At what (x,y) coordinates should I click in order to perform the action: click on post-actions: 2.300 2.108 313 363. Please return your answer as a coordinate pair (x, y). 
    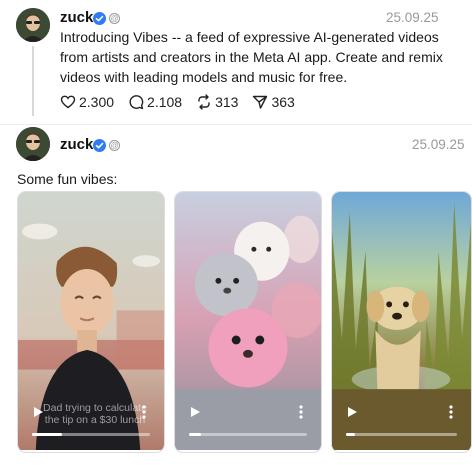
    Looking at the image, I should click on (177, 102).